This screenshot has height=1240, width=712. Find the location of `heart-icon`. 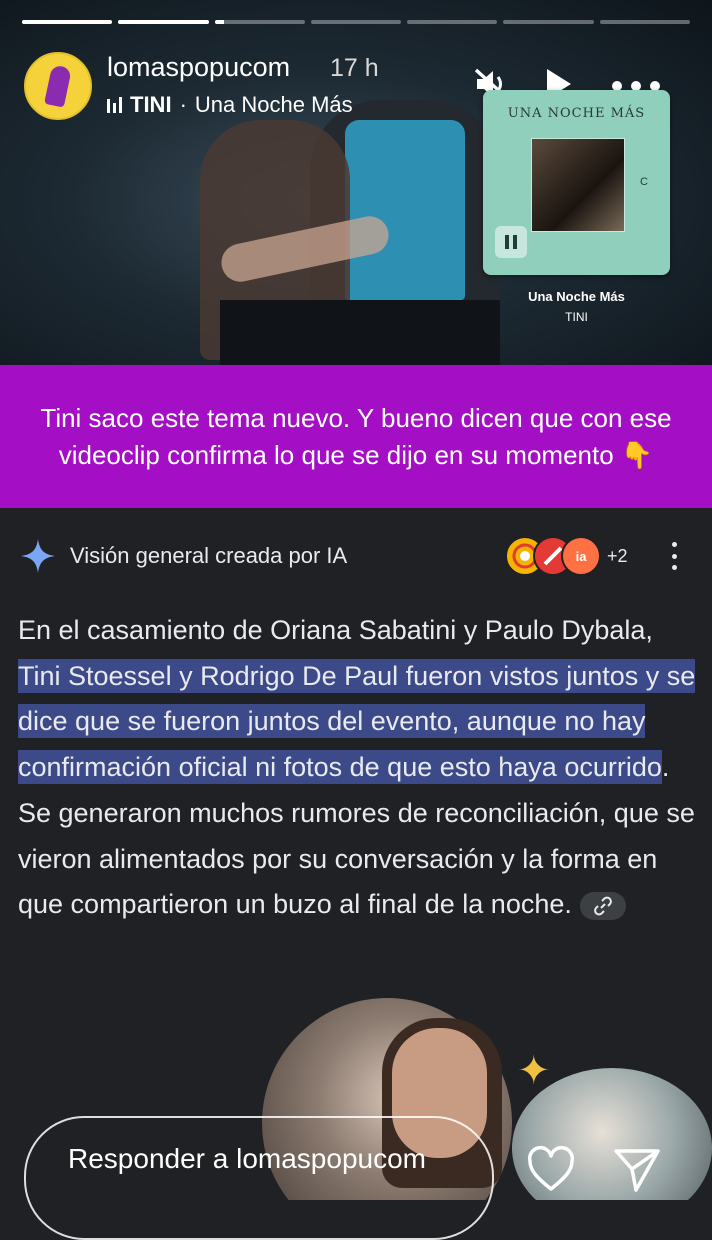

heart-icon is located at coordinates (551, 1170).